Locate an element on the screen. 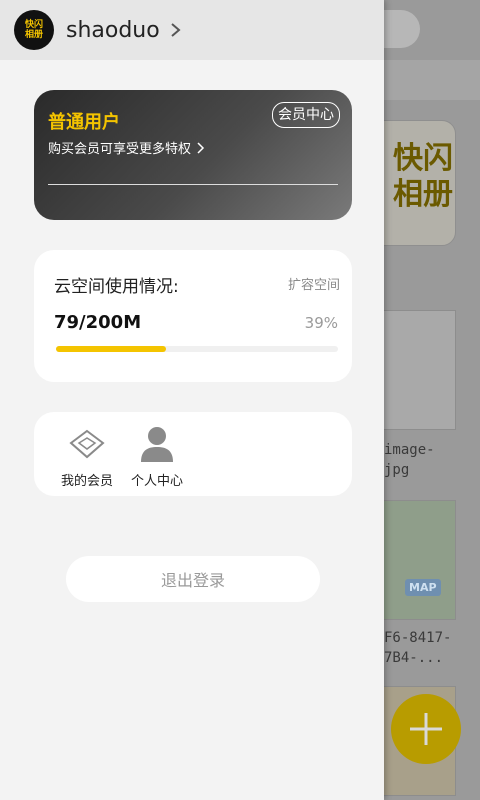  add-fab-button is located at coordinates (426, 729).